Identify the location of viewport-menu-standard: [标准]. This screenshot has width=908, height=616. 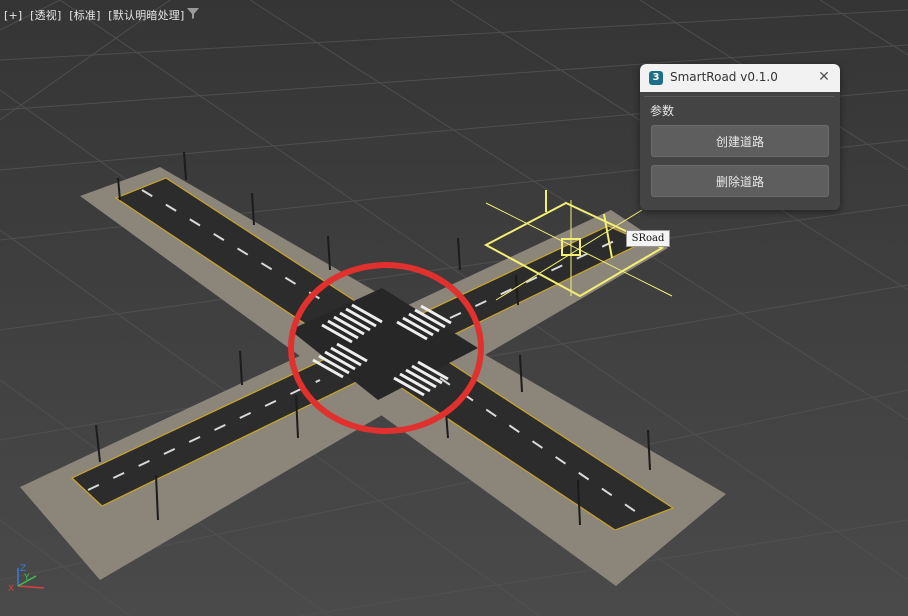
(84, 15).